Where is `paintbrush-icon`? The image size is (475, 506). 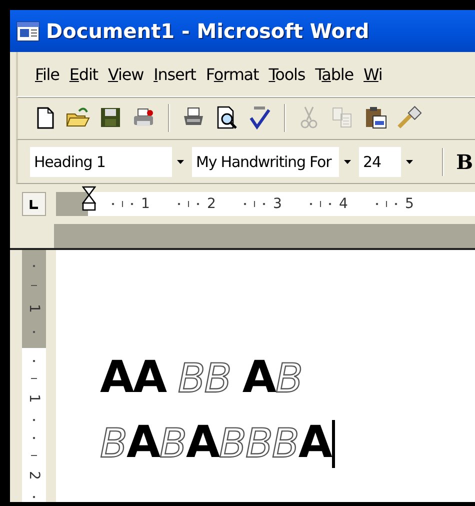 paintbrush-icon is located at coordinates (409, 118).